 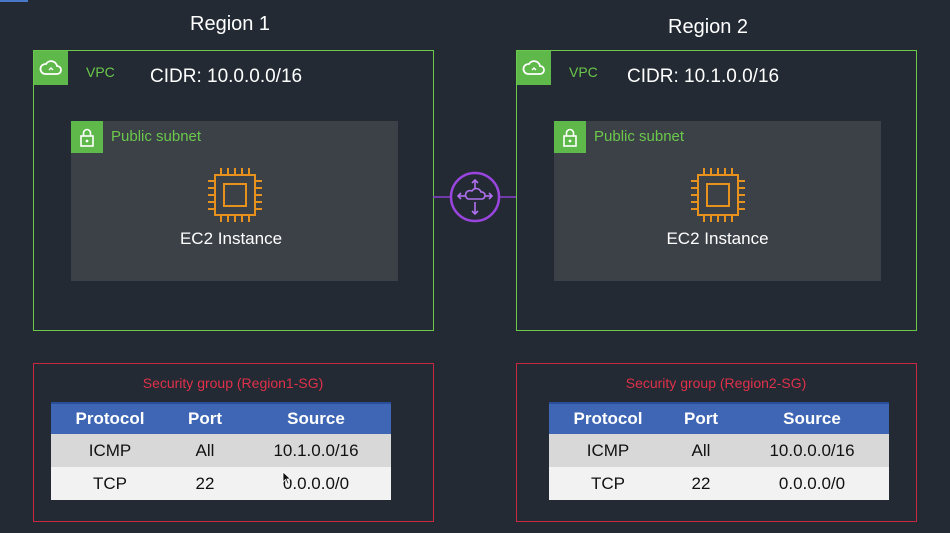 I want to click on table-row: ICMP All 10.1.0.0/16, so click(x=221, y=450).